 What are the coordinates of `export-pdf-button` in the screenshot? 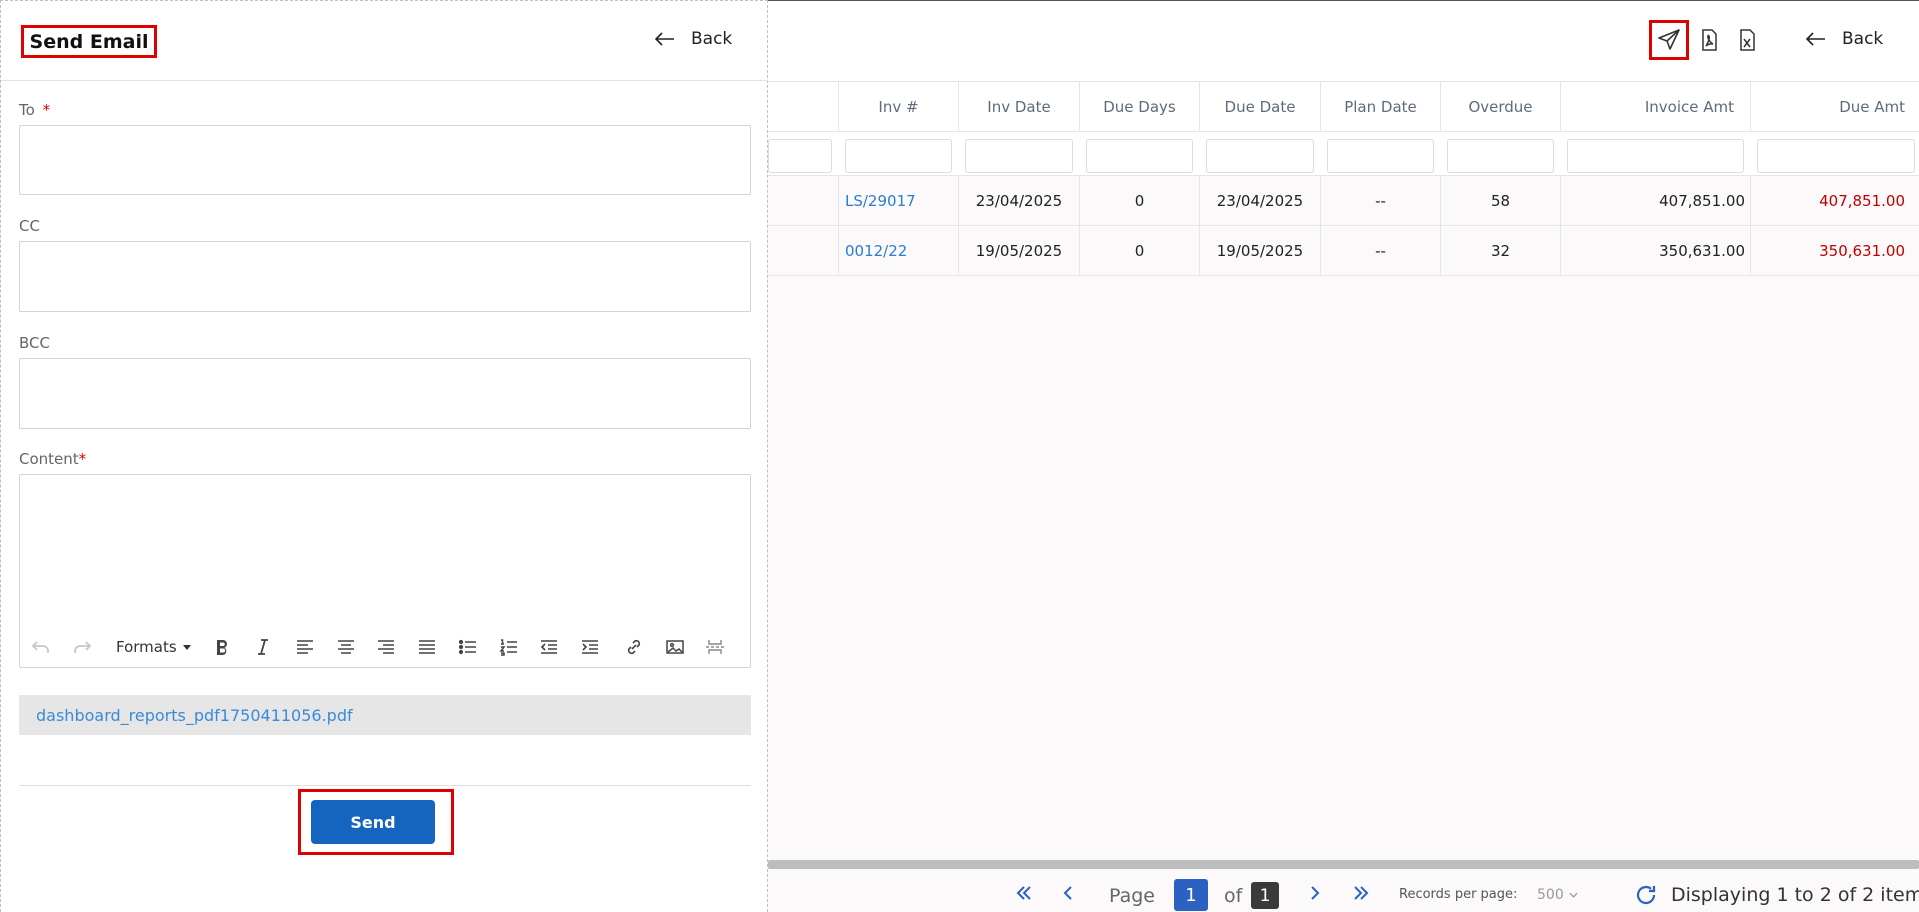 It's located at (1709, 40).